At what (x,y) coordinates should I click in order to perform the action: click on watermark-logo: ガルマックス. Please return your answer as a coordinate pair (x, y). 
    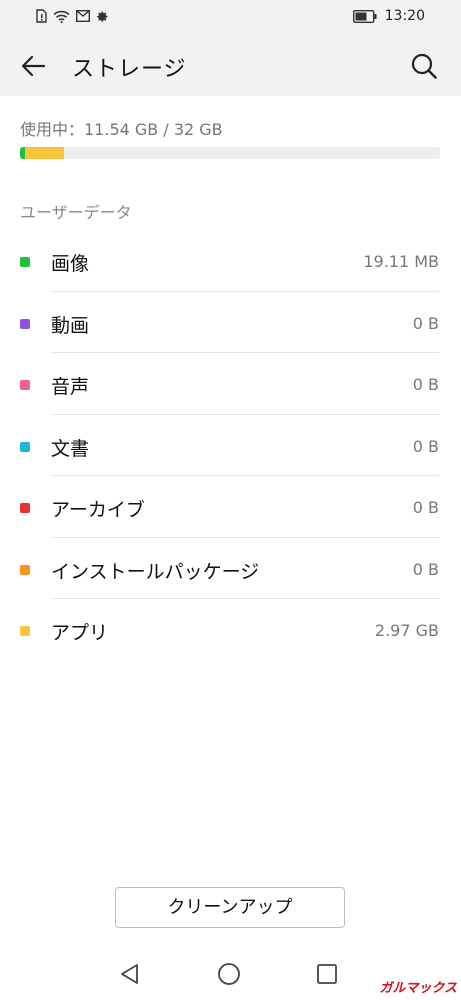
    Looking at the image, I should click on (418, 988).